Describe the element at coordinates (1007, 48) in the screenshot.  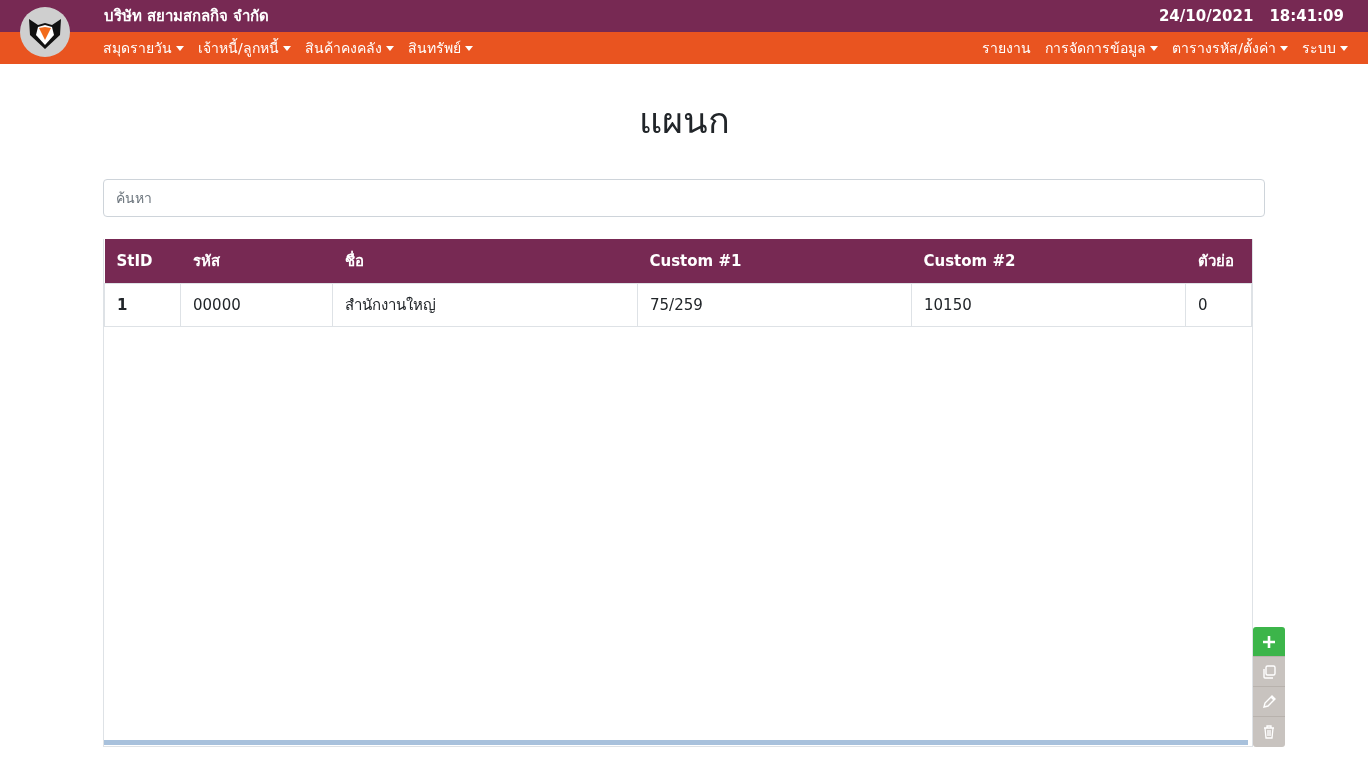
I see `nav-menu-item: รายงาน` at that location.